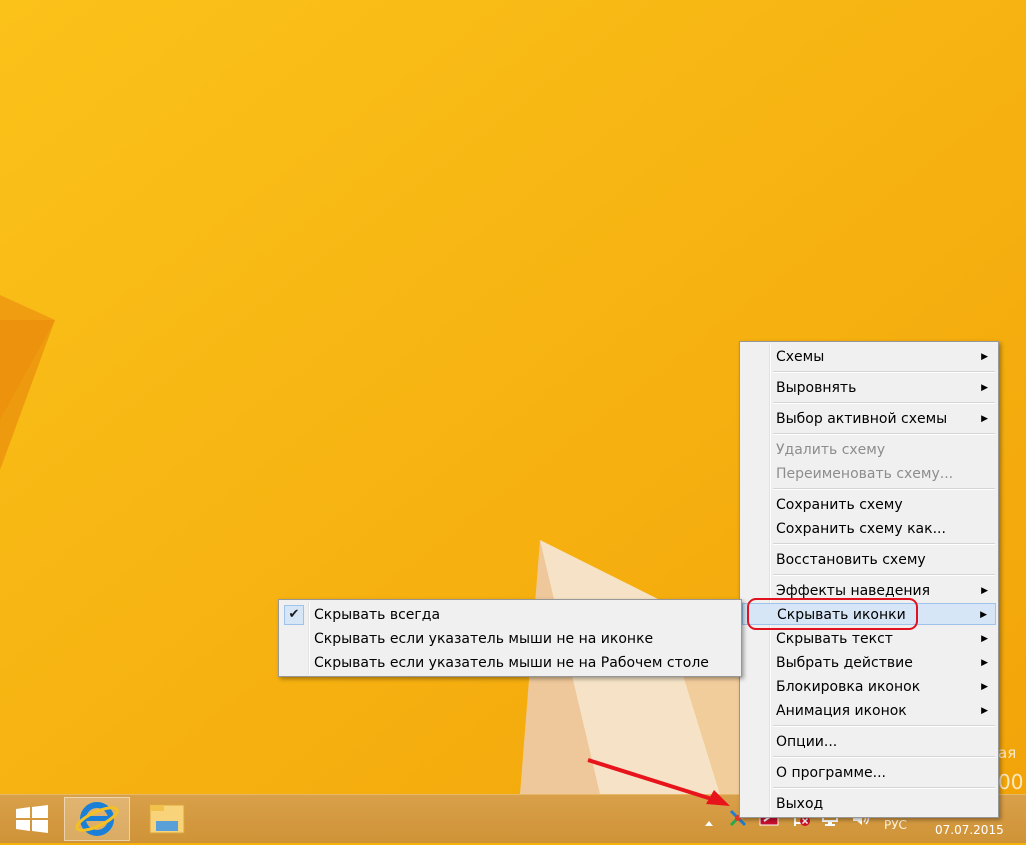 The width and height of the screenshot is (1026, 845). I want to click on language-indicator: РУС, so click(895, 825).